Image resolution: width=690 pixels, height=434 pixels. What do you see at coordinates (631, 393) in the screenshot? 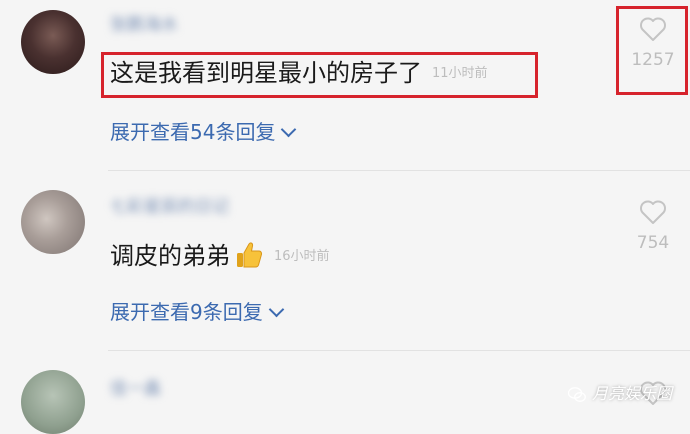
I see `watermark-text: 月亮娱乐圈` at bounding box center [631, 393].